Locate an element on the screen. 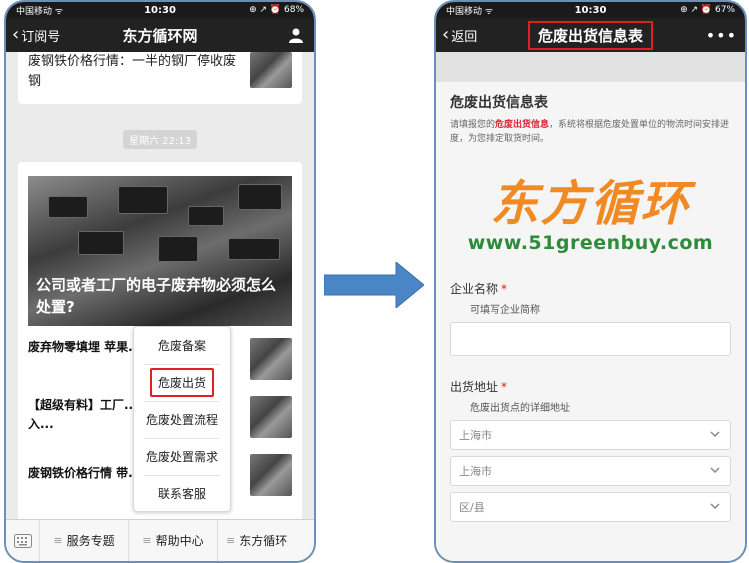 The width and height of the screenshot is (749, 563). menu-service-topics: ≡ 服务专题 is located at coordinates (84, 540).